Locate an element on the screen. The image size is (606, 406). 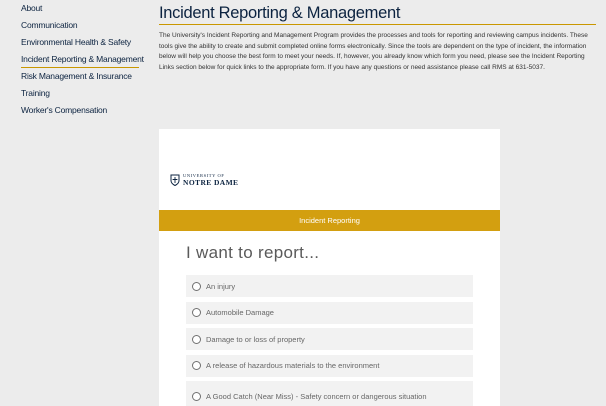
notre-dame-logo: UNIVERSITY OF NOTRE DAME is located at coordinates (204, 180).